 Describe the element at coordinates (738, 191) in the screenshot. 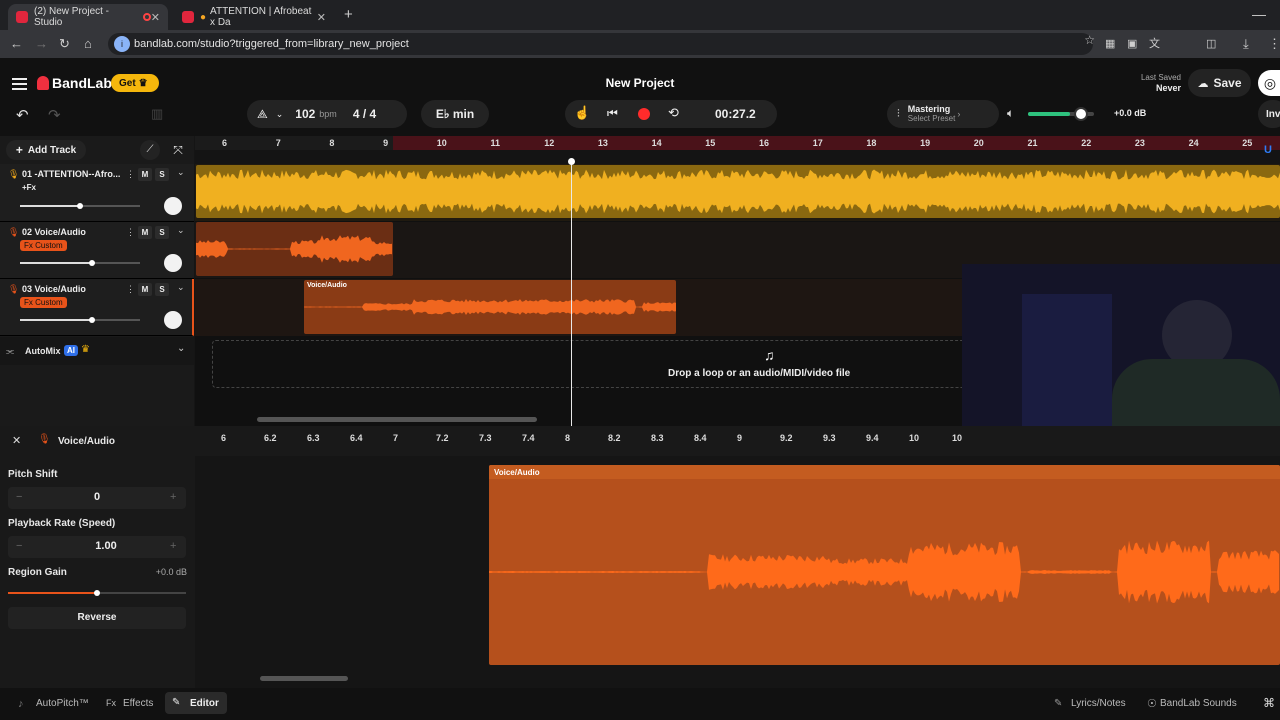

I see `audio-clip-attention` at that location.